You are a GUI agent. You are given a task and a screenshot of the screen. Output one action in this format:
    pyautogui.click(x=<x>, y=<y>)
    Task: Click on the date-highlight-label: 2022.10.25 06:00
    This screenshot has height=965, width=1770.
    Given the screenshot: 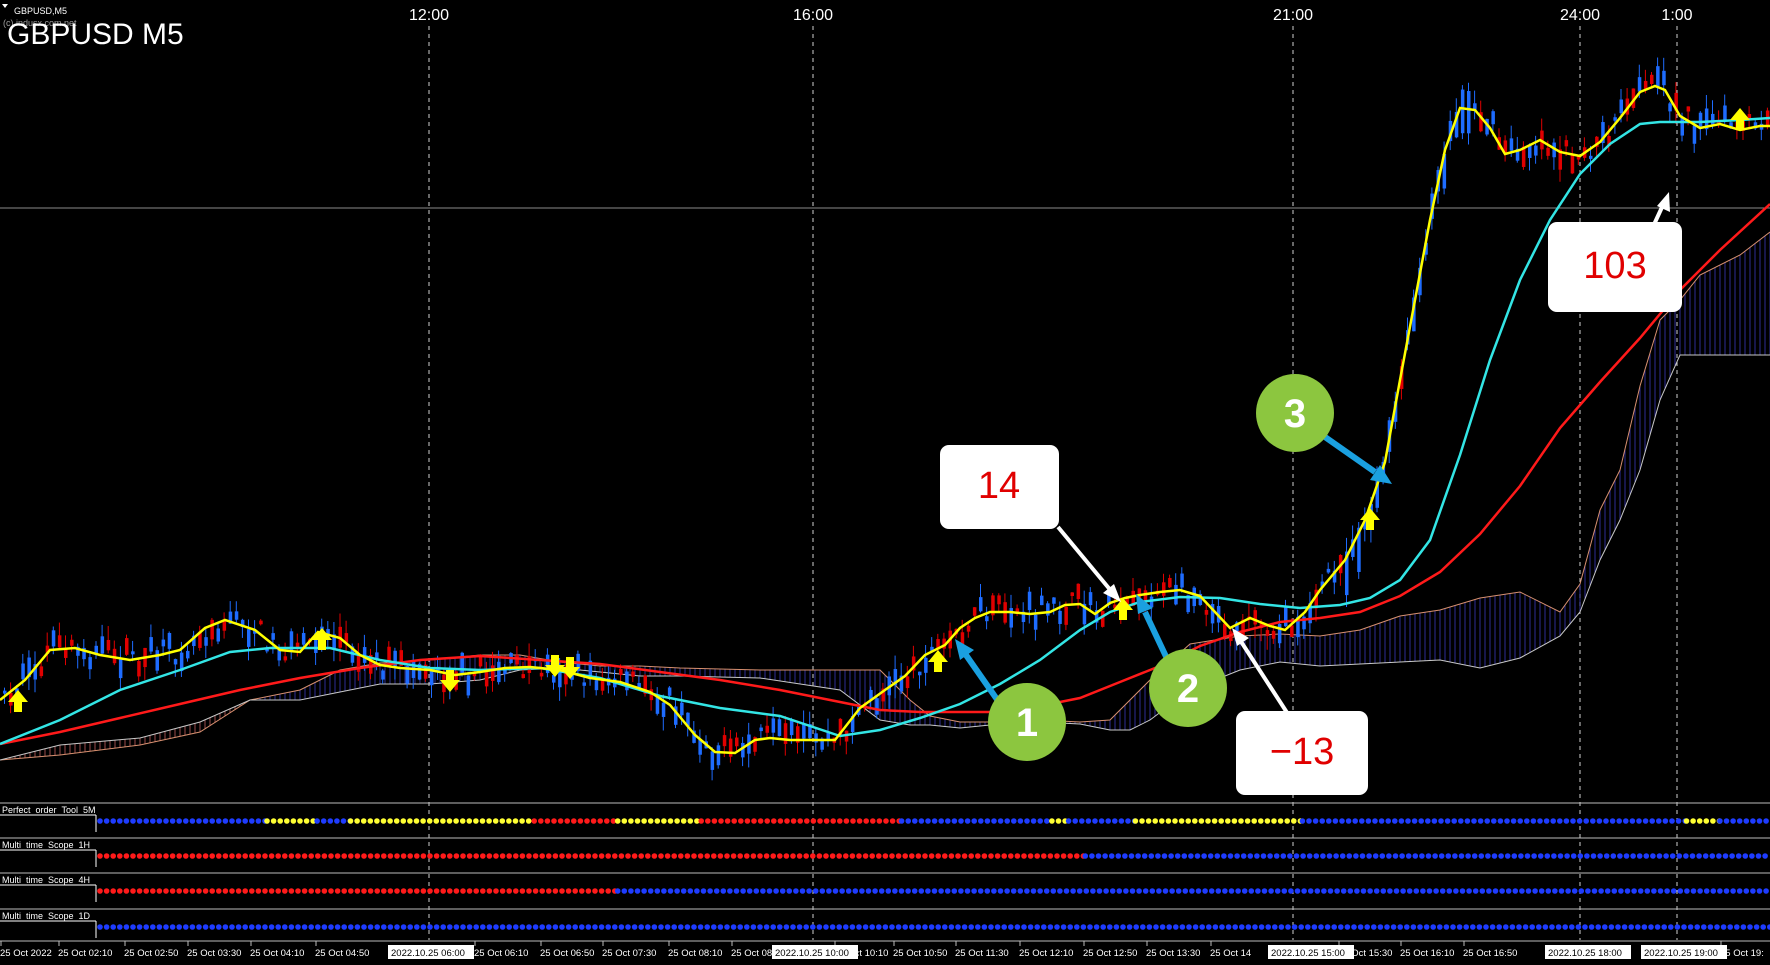 What is the action you would take?
    pyautogui.click(x=428, y=953)
    